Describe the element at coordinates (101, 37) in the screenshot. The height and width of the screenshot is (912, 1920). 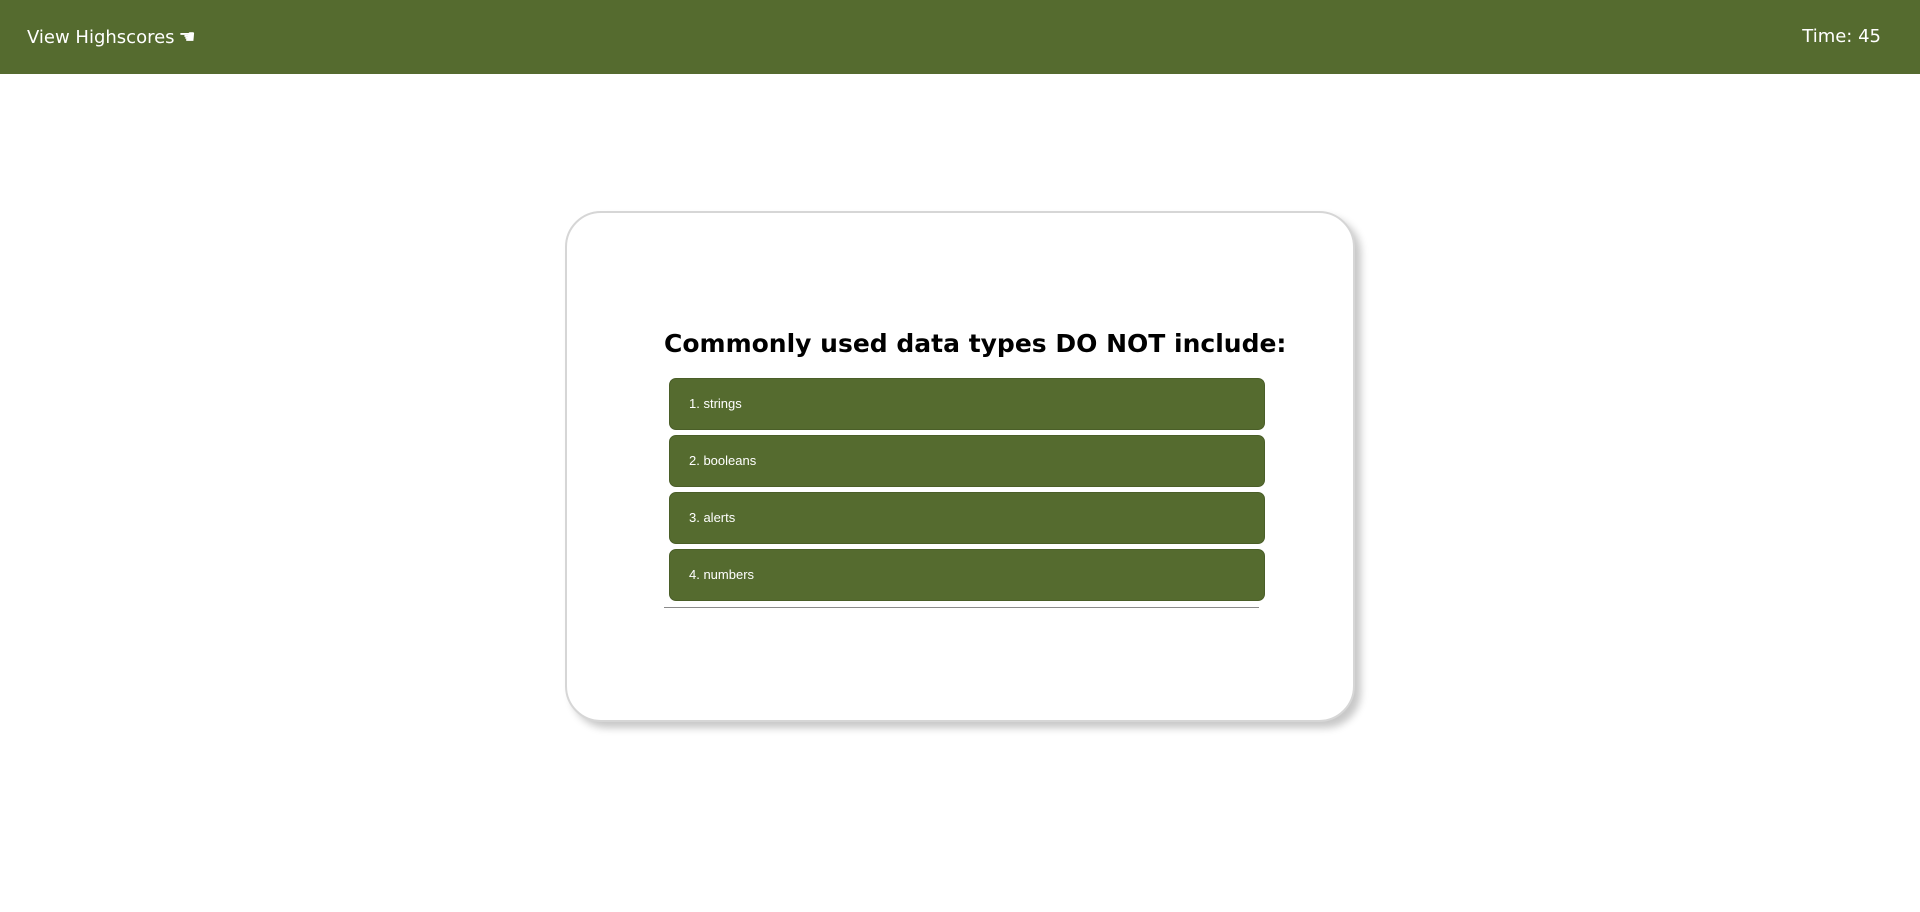
I see `view-highscores-label: View Highscores` at that location.